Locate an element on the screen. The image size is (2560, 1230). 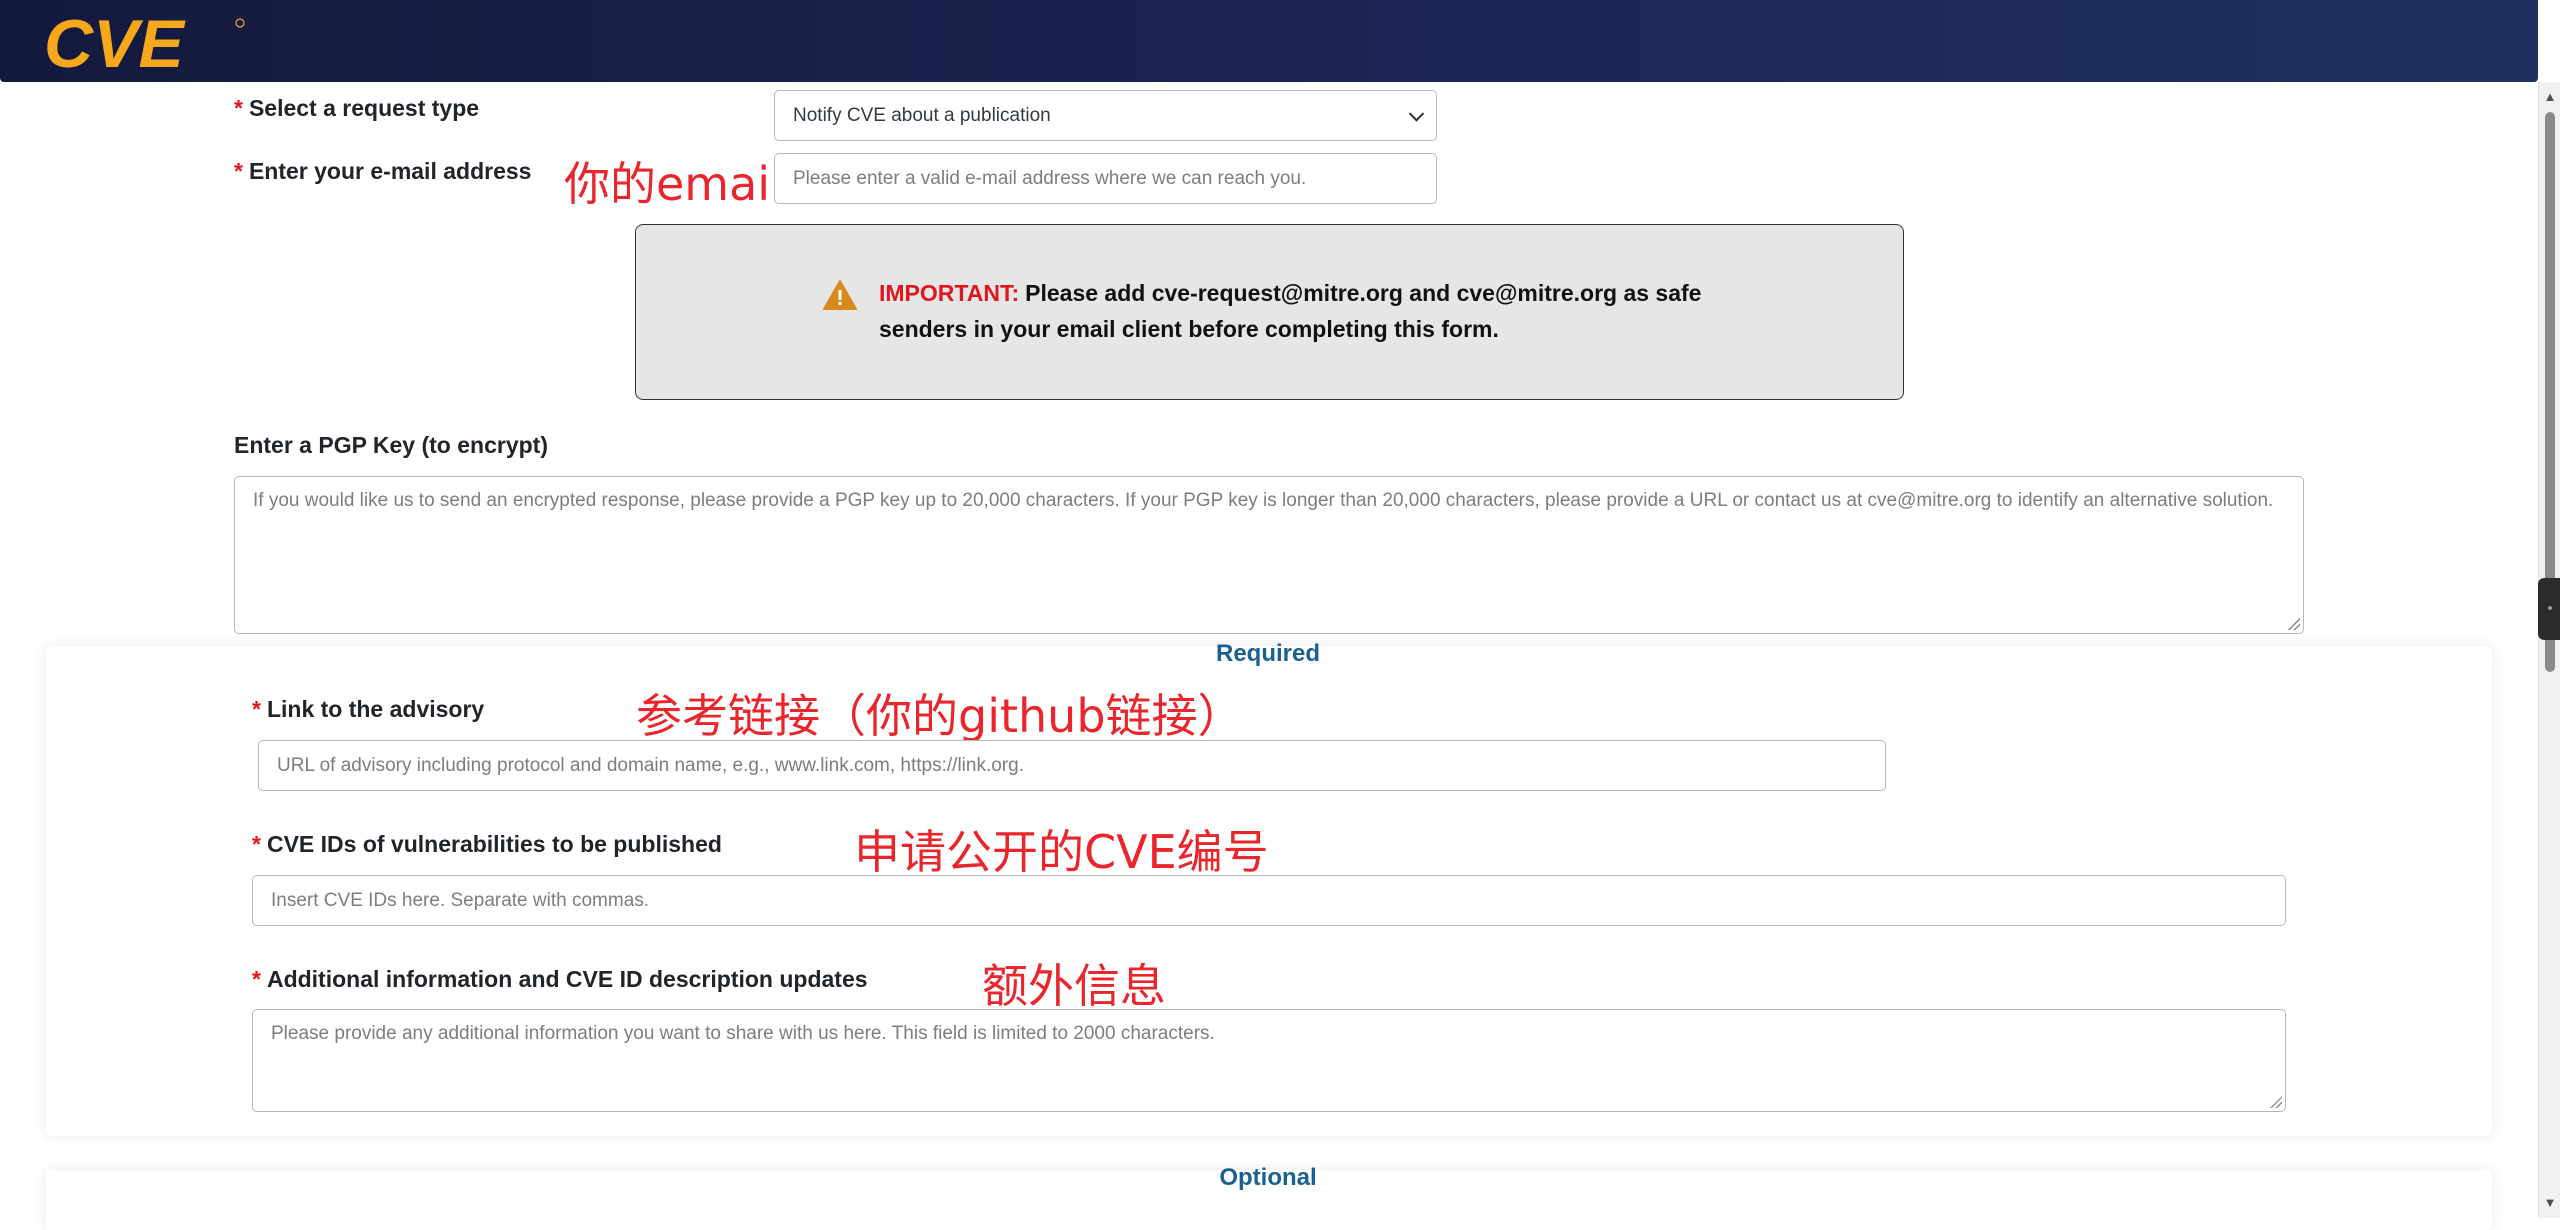
email-label: * Enter your e-mail address is located at coordinates (383, 171).